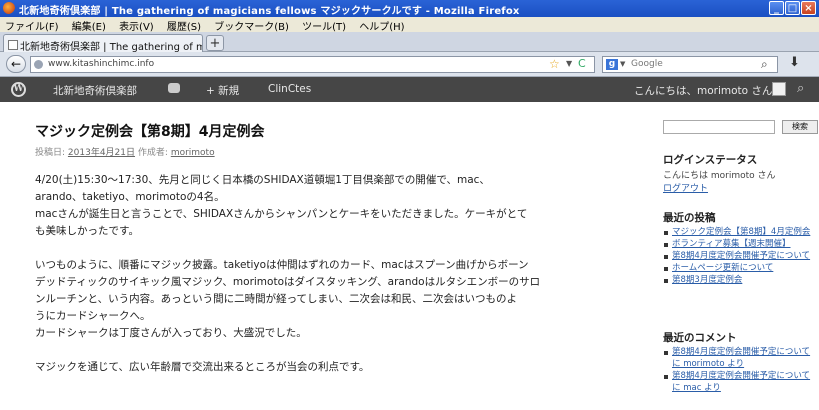 This screenshot has height=410, width=819. What do you see at coordinates (93, 316) in the screenshot?
I see `post-paragraph: うにカードシャークへ。` at bounding box center [93, 316].